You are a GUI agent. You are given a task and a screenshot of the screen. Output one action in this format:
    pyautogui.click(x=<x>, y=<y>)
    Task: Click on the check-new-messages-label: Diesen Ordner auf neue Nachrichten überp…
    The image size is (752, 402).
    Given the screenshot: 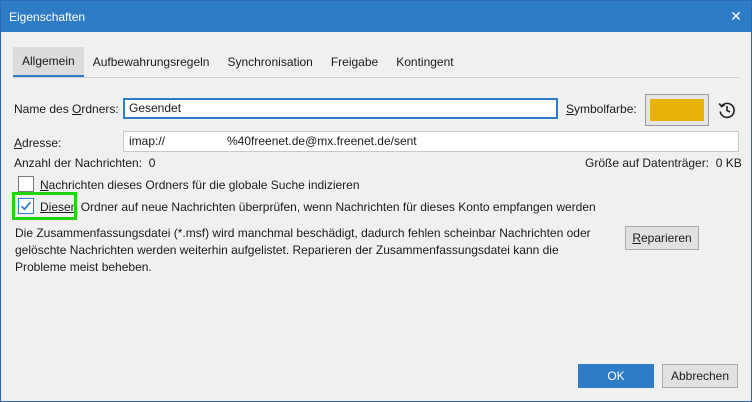 What is the action you would take?
    pyautogui.click(x=318, y=207)
    